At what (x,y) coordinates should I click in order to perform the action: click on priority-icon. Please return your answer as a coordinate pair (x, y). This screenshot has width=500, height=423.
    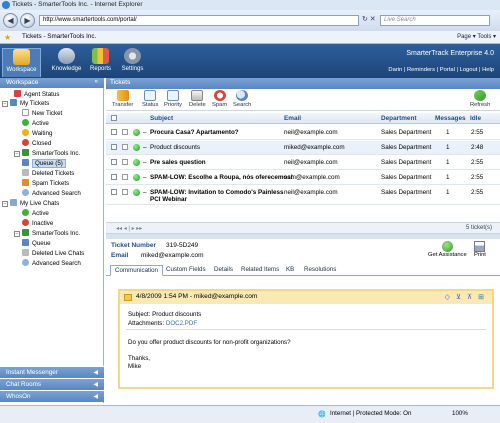
    Looking at the image, I should click on (173, 95).